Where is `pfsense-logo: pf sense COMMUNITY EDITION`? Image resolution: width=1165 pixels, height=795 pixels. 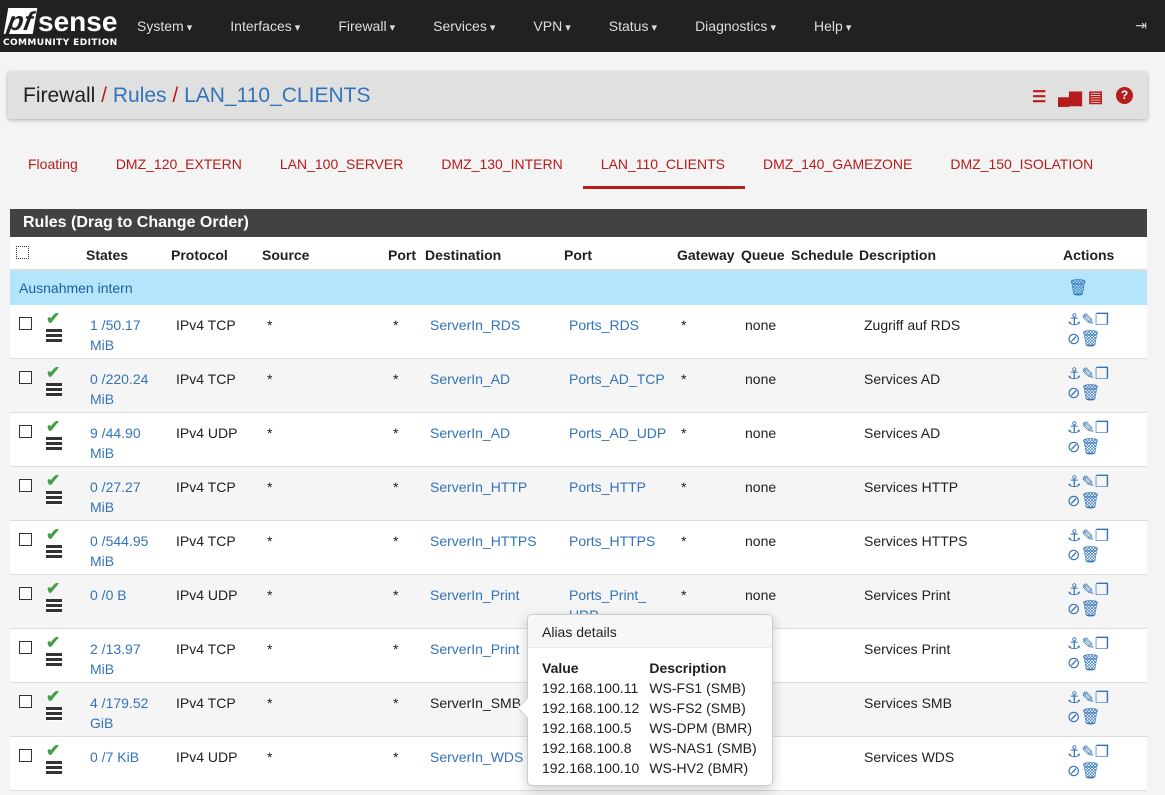
pfsense-logo: pf sense COMMUNITY EDITION is located at coordinates (59, 26).